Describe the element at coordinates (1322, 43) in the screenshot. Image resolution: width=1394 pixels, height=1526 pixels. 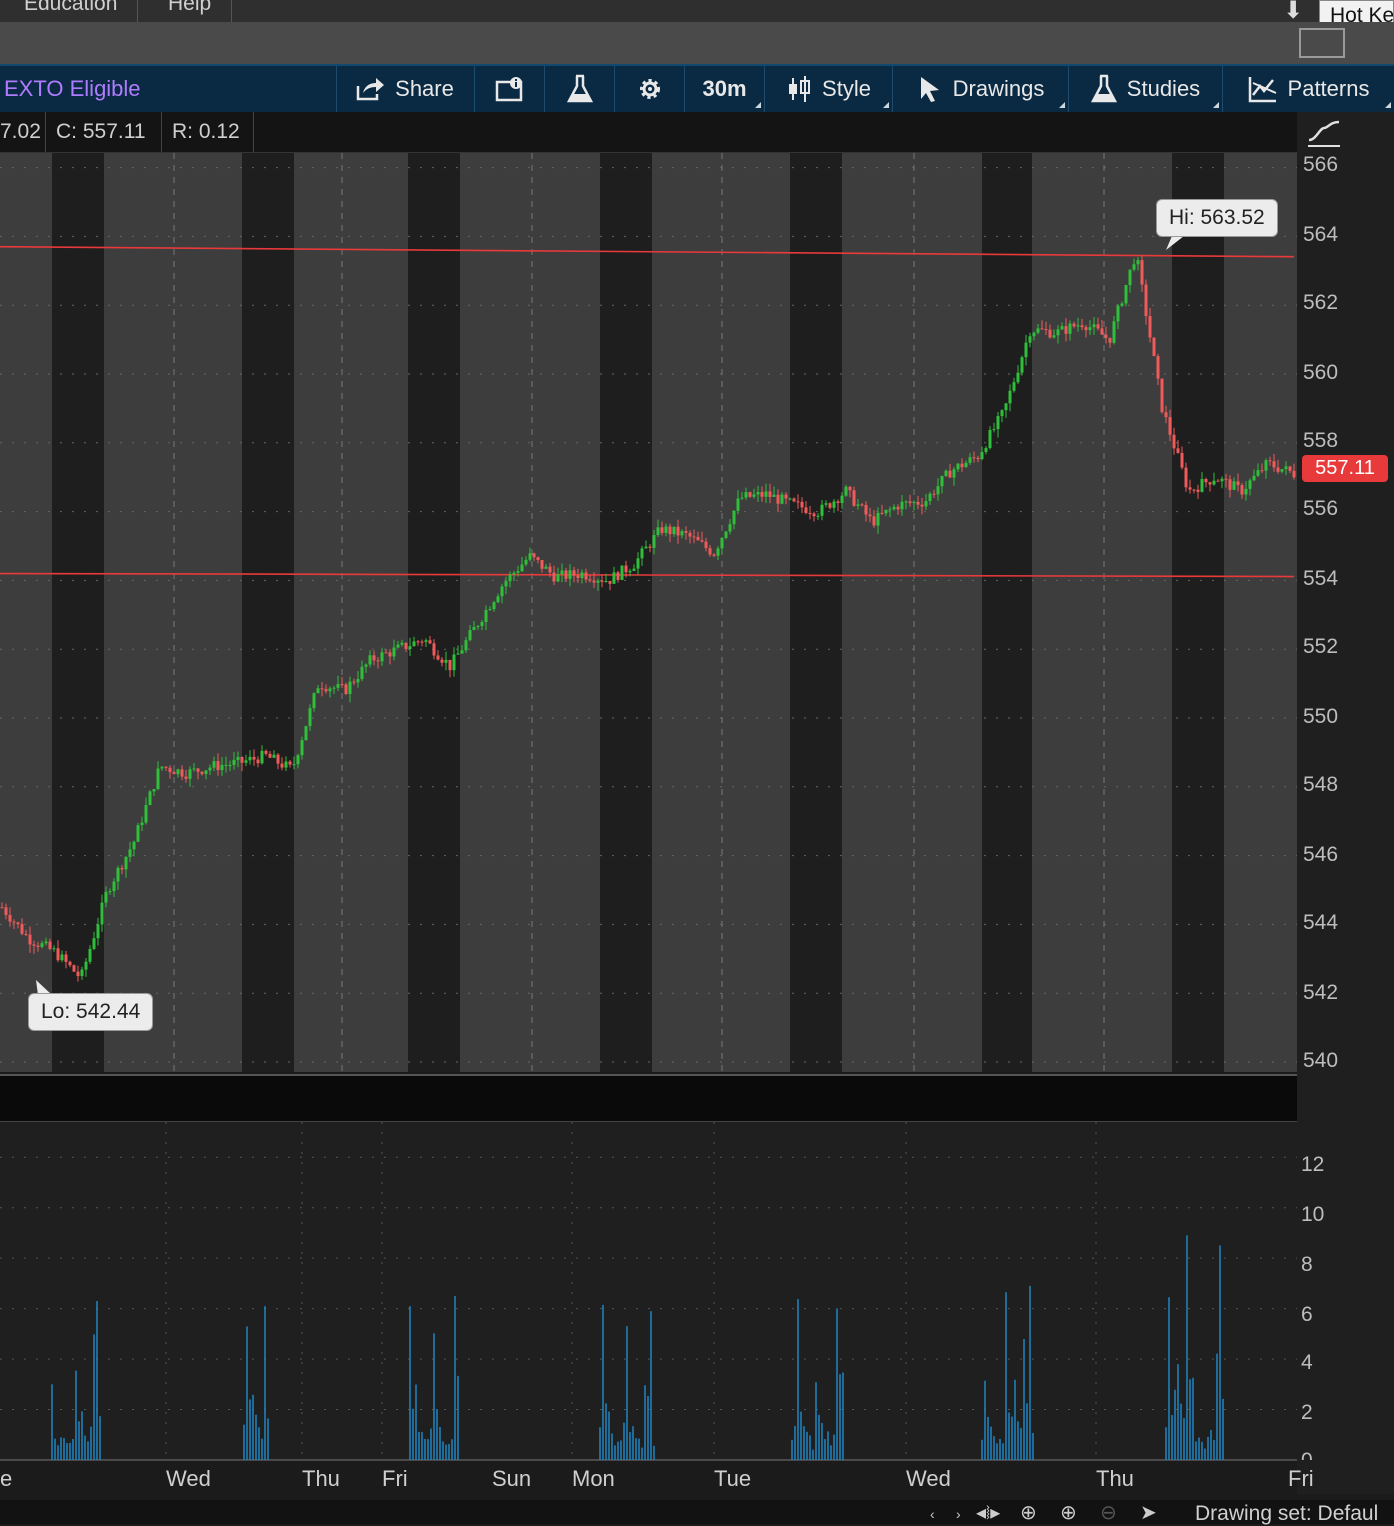
I see `window-box-icon` at that location.